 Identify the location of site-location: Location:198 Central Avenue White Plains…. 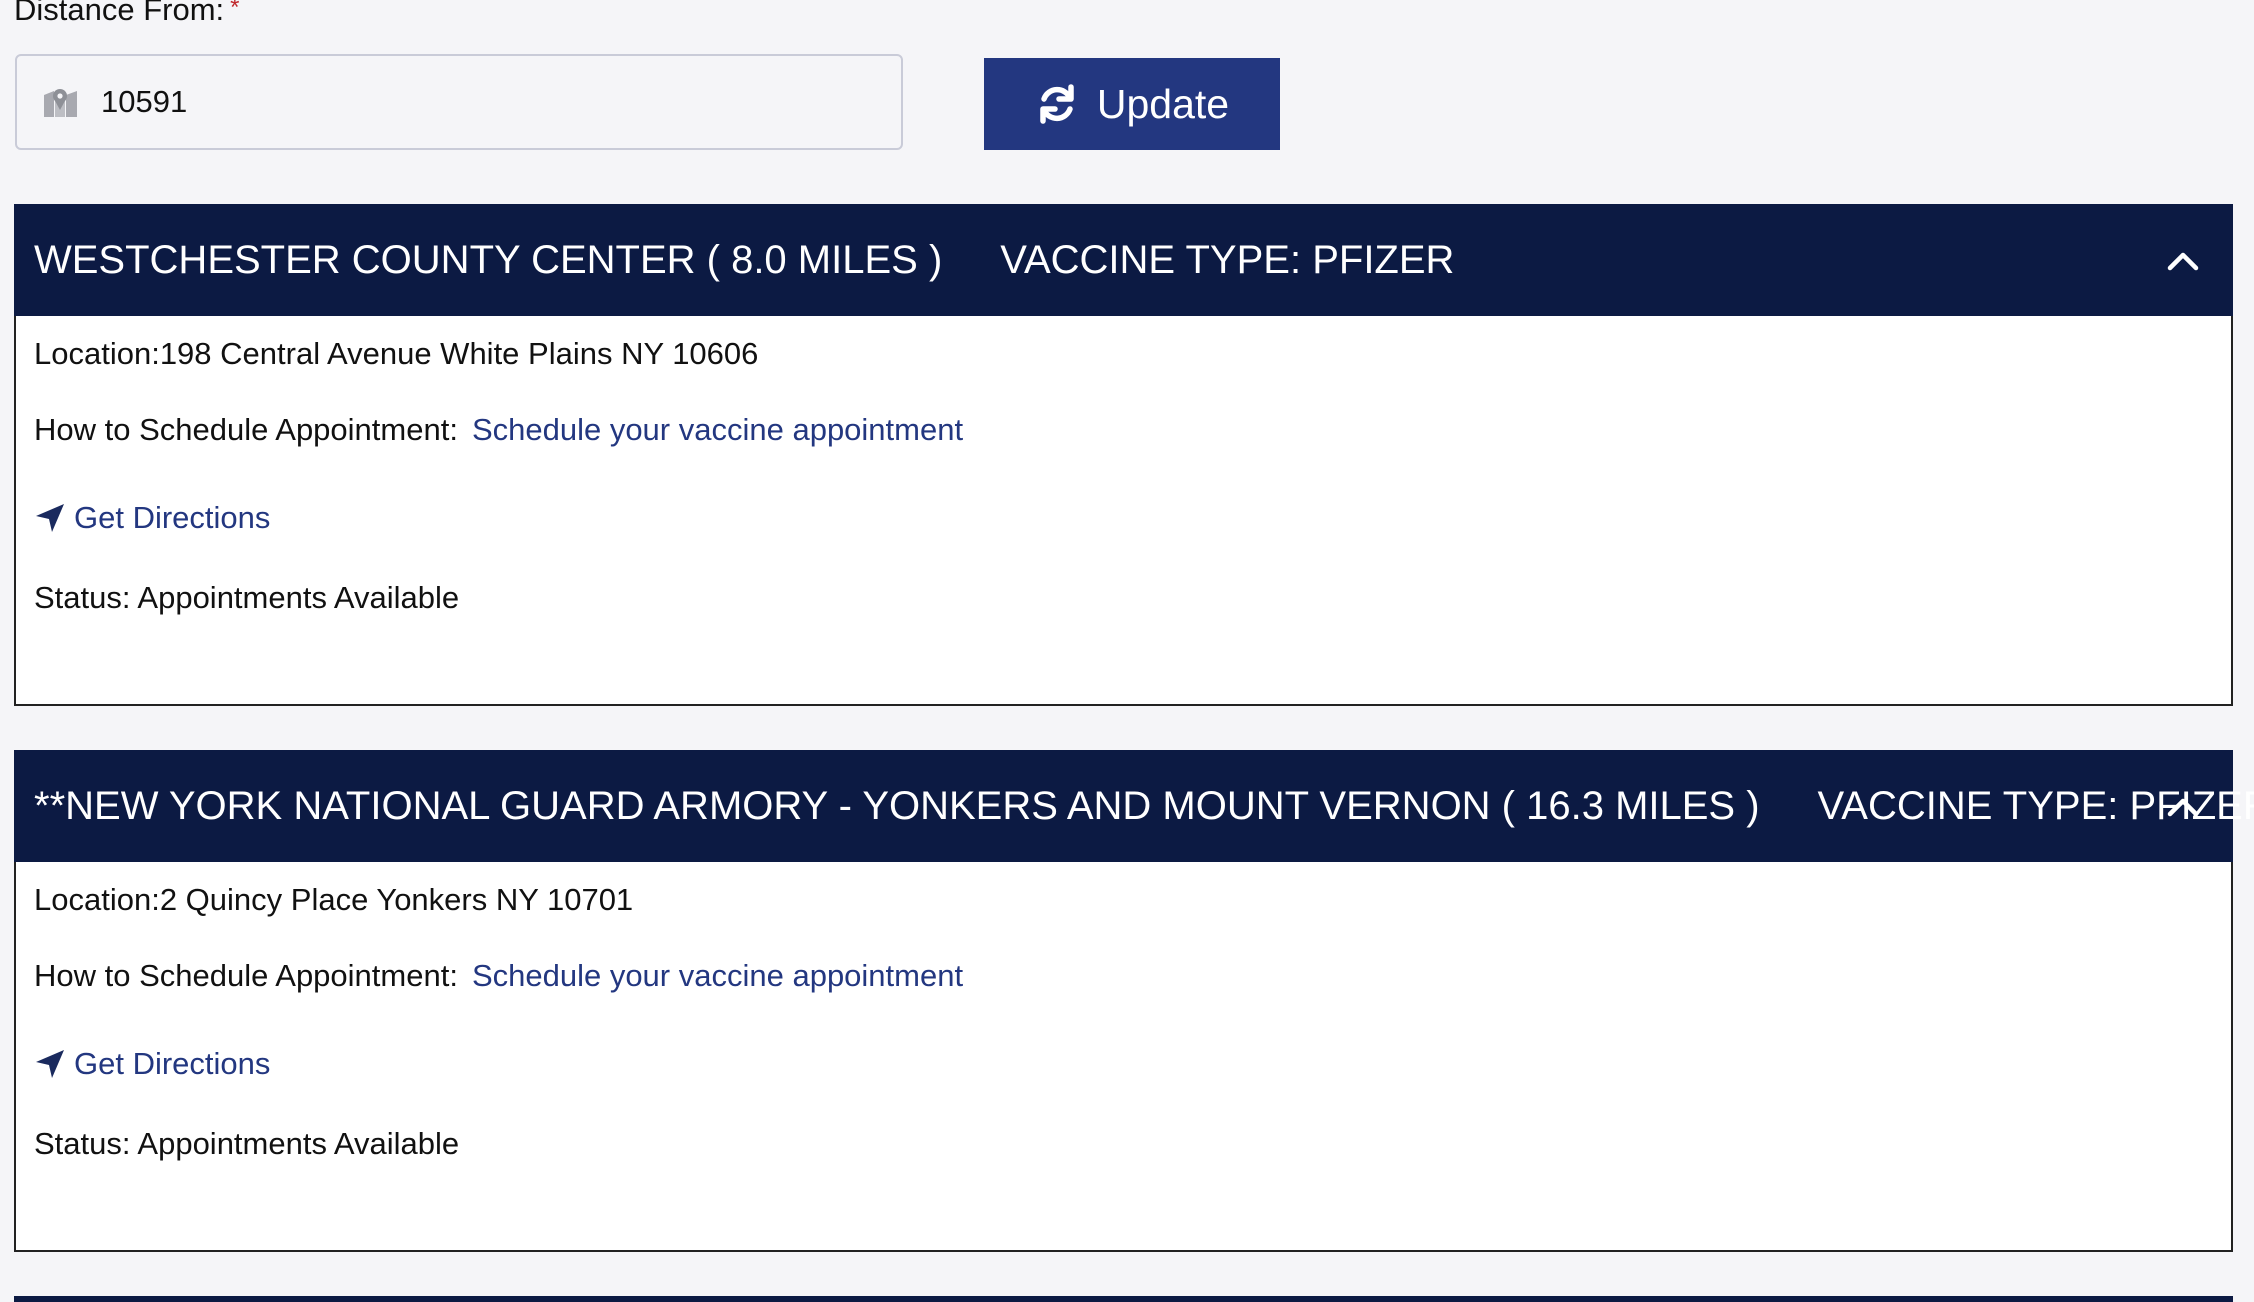
(396, 353).